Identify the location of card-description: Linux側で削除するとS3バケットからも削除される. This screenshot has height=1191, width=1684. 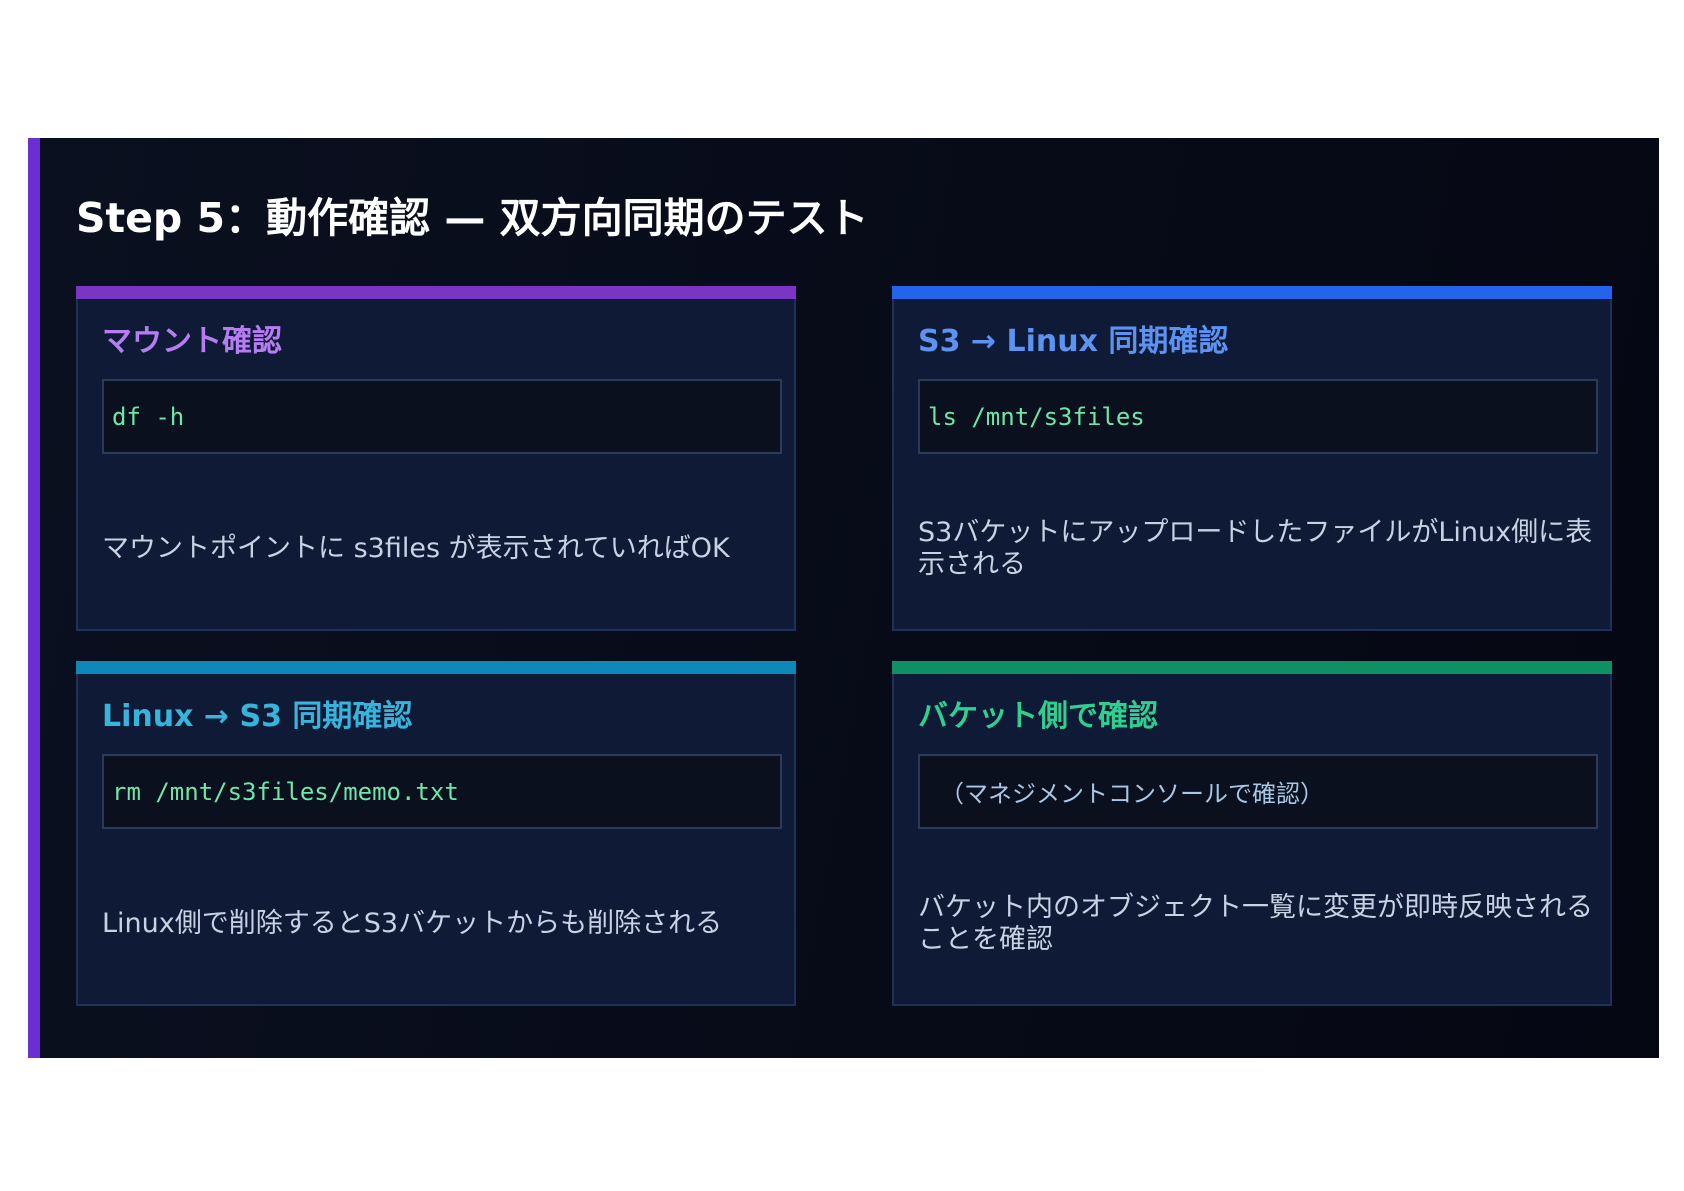
(412, 923).